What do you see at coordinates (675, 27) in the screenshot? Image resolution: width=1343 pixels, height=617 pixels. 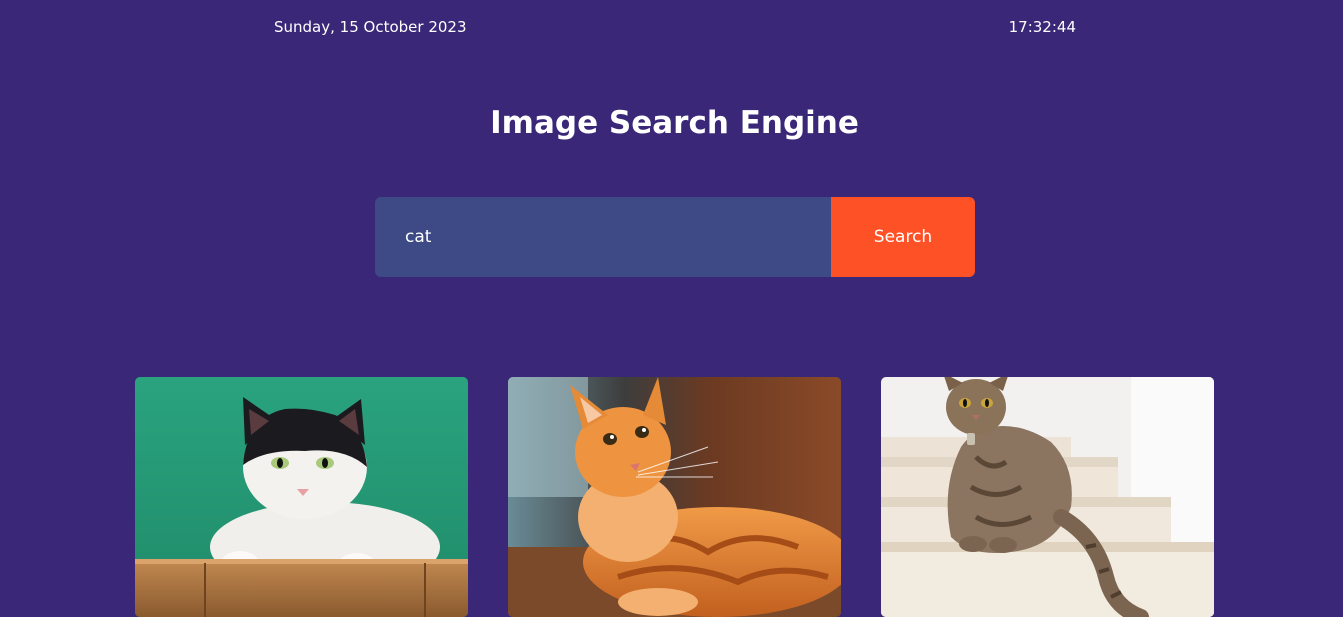 I see `top-bar: Sunday, 15 October 2023 17:32:44` at bounding box center [675, 27].